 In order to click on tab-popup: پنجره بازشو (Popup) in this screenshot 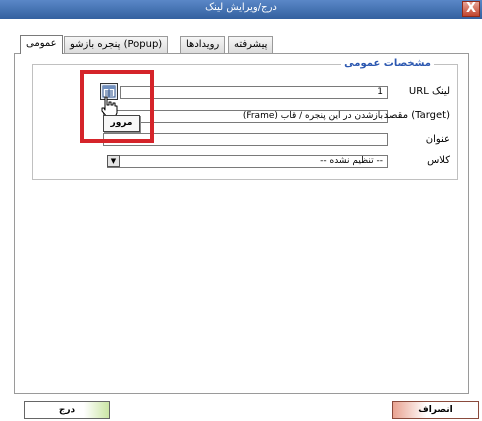, I will do `click(116, 44)`.